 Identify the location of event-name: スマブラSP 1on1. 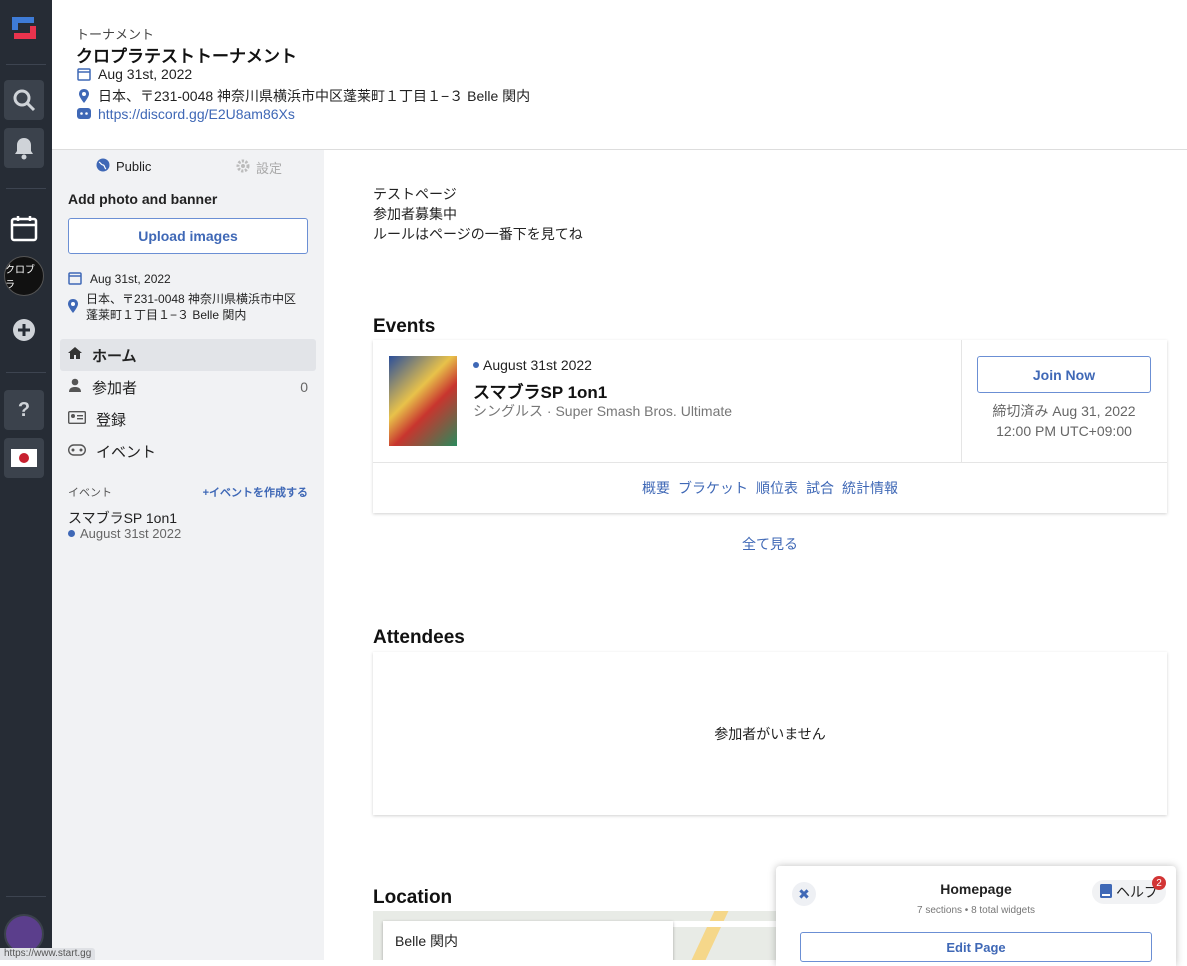
(540, 390).